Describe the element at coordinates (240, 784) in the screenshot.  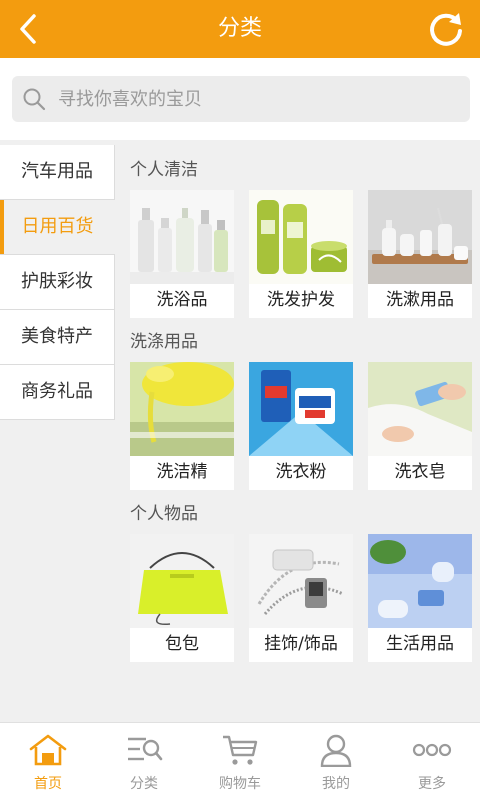
I see `tab-label: 购物车` at that location.